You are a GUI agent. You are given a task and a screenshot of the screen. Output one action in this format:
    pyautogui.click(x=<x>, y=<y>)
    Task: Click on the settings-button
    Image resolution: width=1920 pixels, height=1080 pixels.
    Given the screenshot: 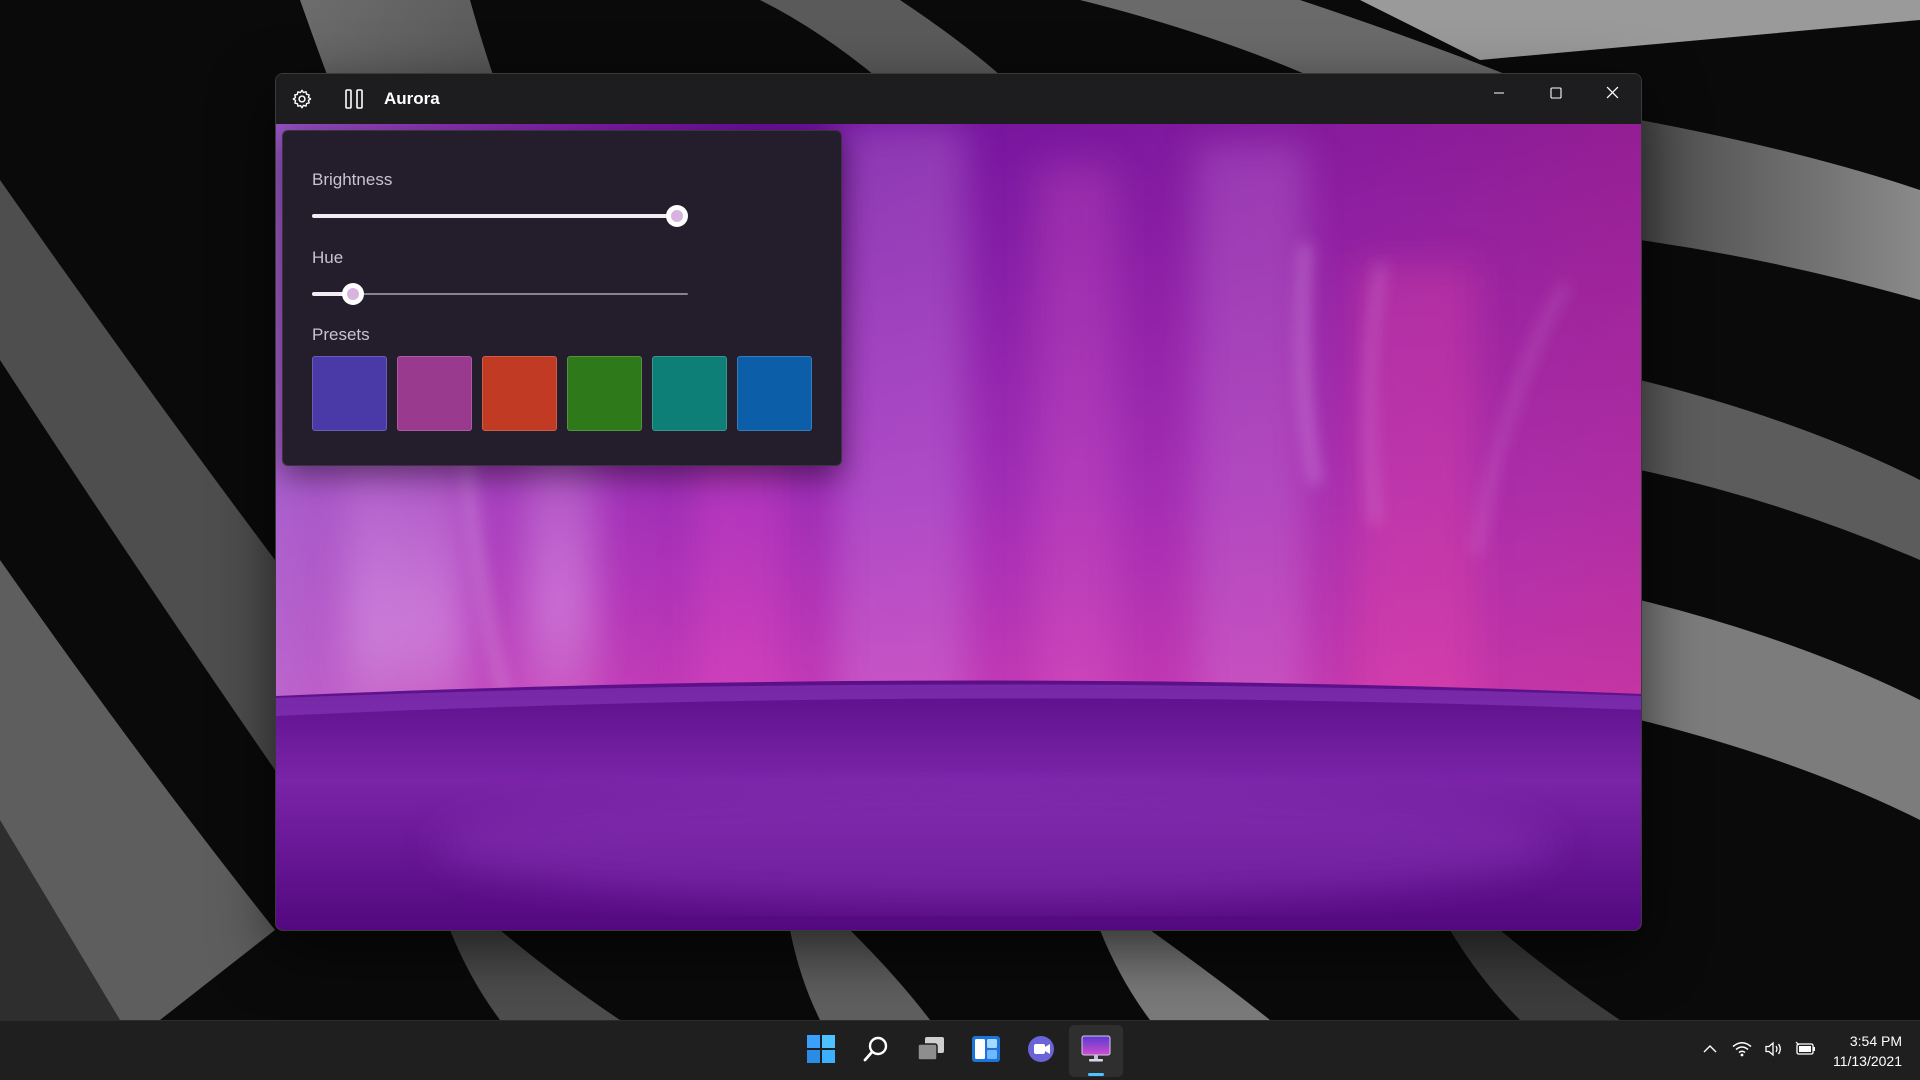 What is the action you would take?
    pyautogui.click(x=302, y=99)
    